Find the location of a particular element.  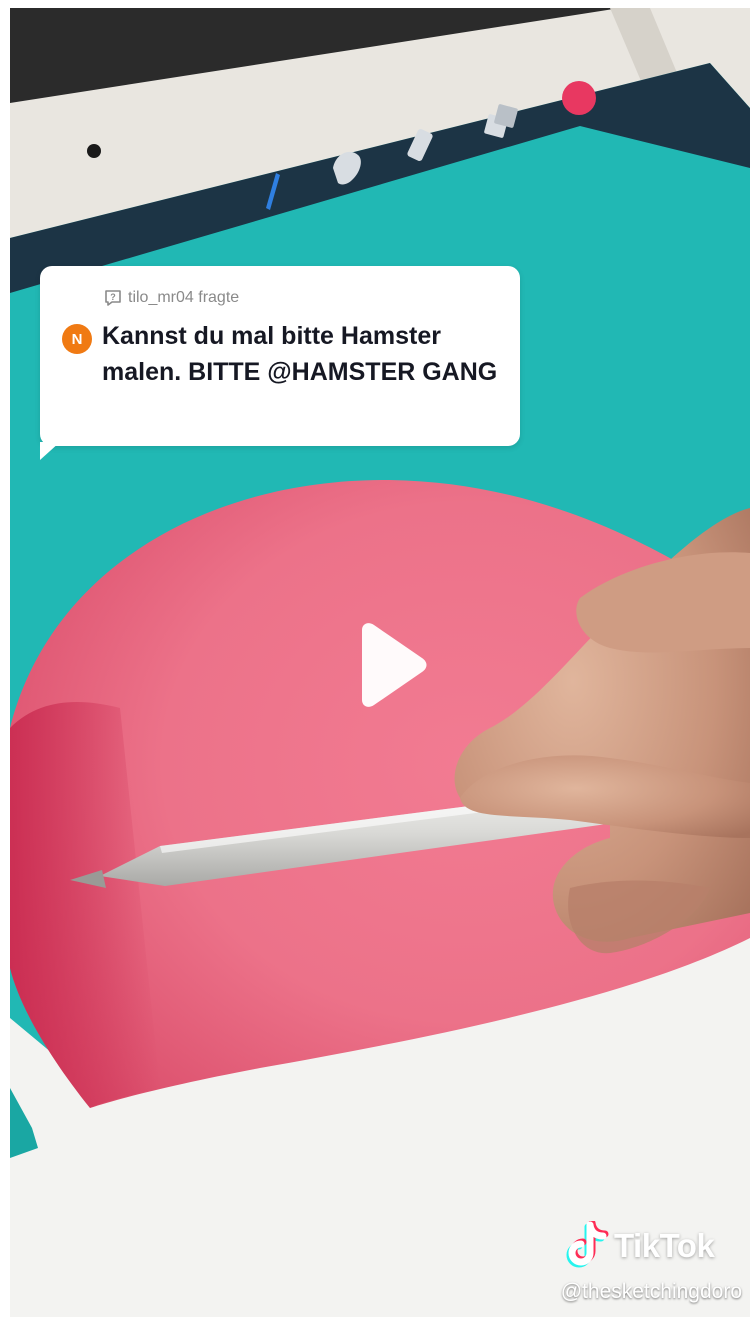

play-icon is located at coordinates (394, 665).